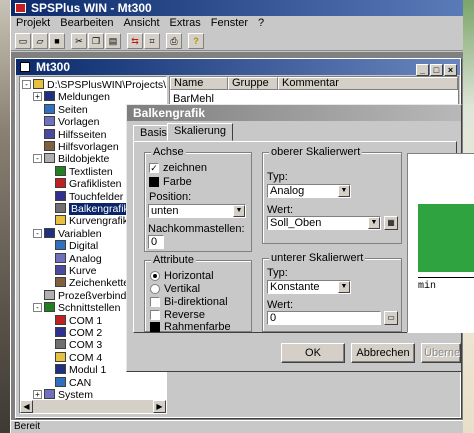 This screenshot has width=474, height=433. What do you see at coordinates (57, 41) in the screenshot?
I see `save-icon: ■` at bounding box center [57, 41].